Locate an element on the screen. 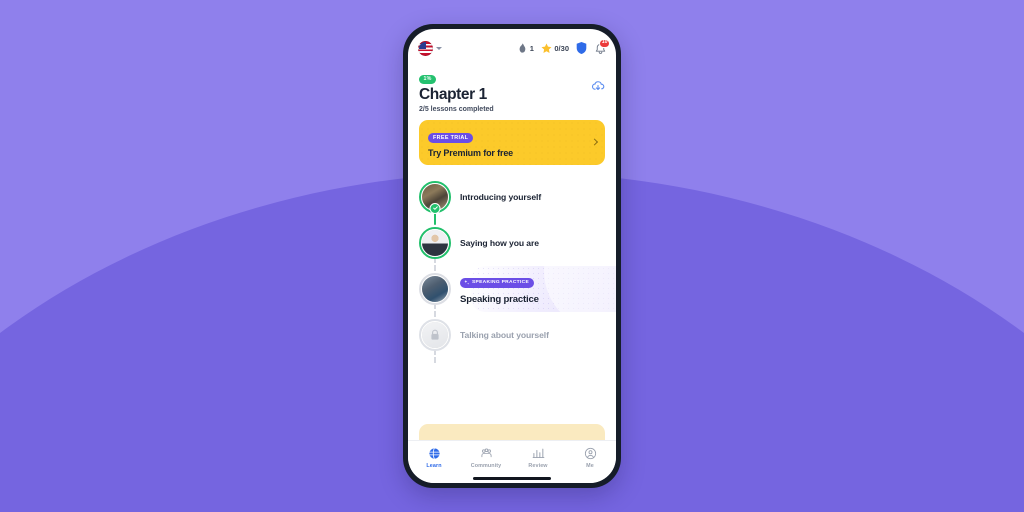 Image resolution: width=1024 pixels, height=512 pixels. star-icon is located at coordinates (546, 47).